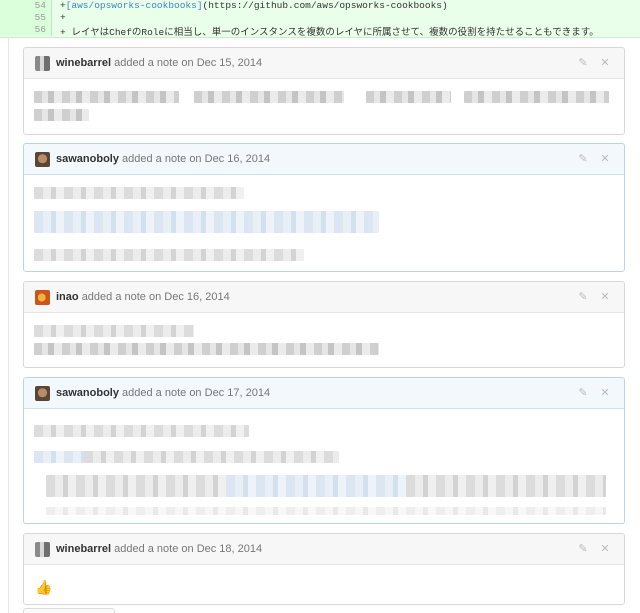 This screenshot has width=640, height=613. What do you see at coordinates (67, 297) in the screenshot?
I see `author-link: inao` at bounding box center [67, 297].